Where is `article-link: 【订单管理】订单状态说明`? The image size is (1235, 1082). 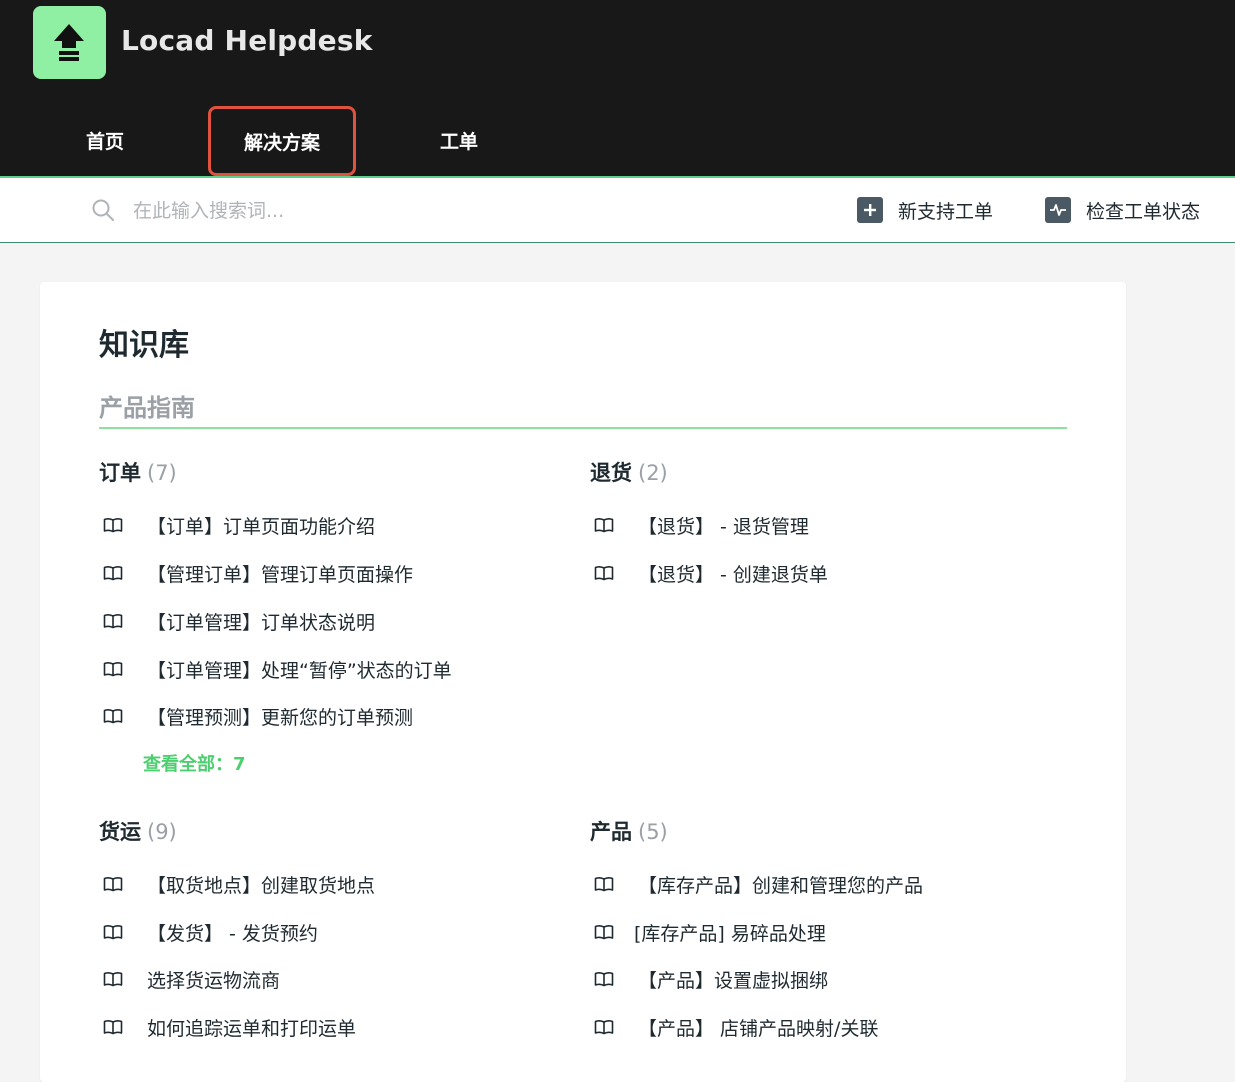 article-link: 【订单管理】订单状态说明 is located at coordinates (237, 621).